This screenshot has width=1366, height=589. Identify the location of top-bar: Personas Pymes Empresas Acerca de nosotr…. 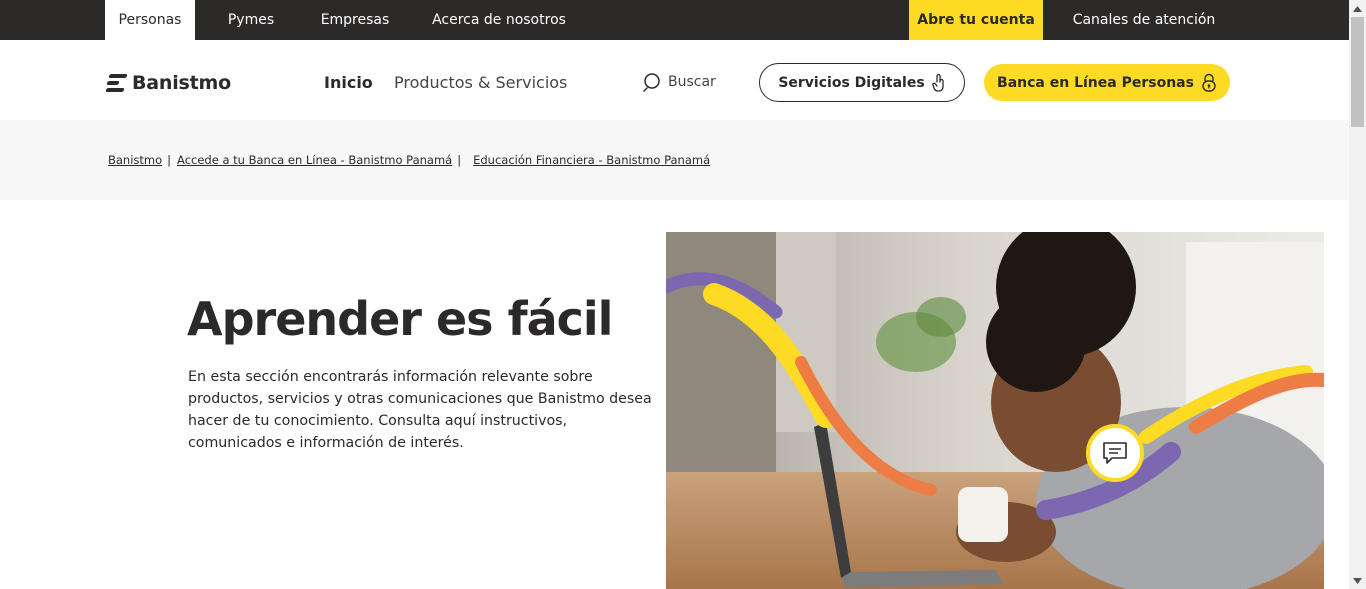
(674, 20).